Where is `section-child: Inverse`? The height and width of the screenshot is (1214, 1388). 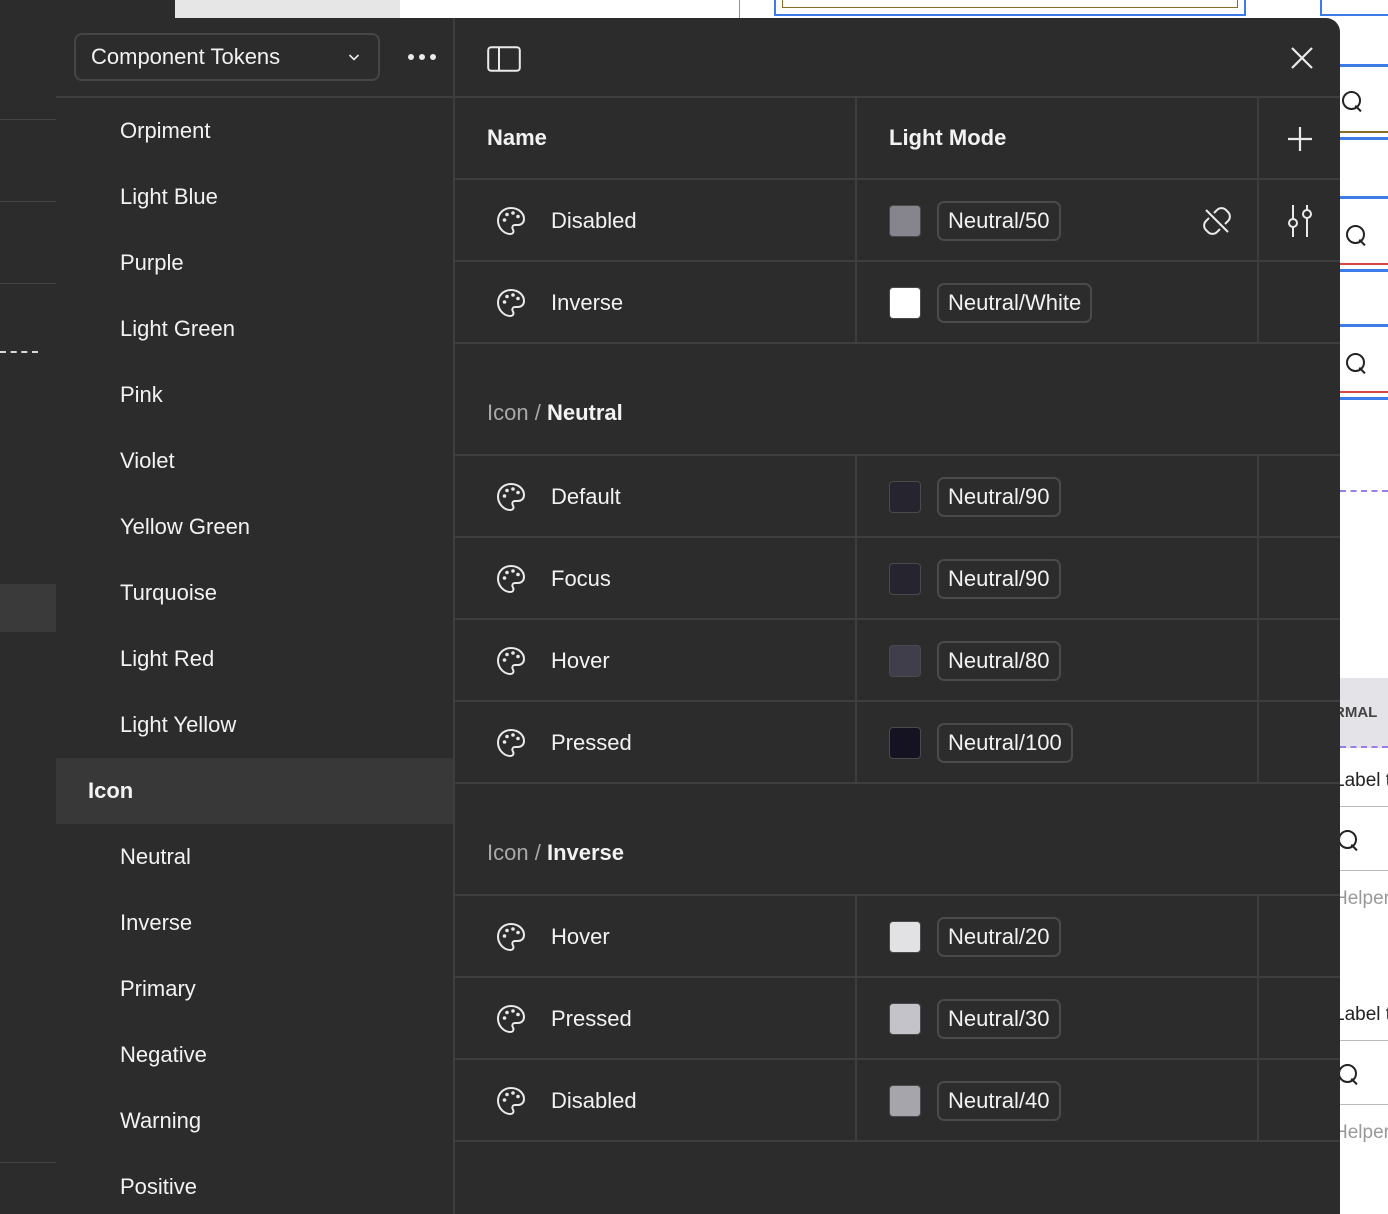 section-child: Inverse is located at coordinates (585, 852).